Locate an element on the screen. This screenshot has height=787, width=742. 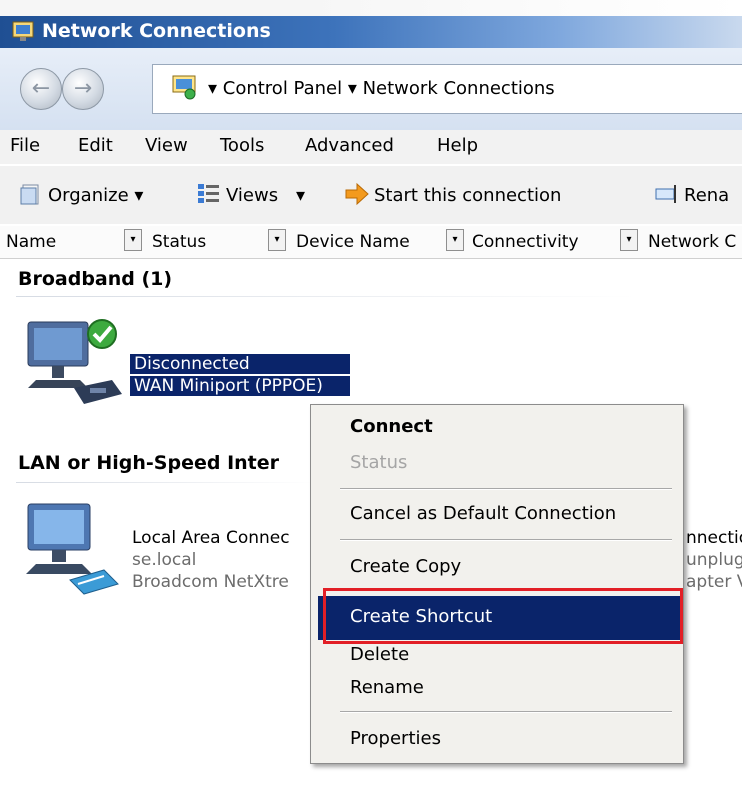
menu-item-rename: Rename is located at coordinates (387, 687).